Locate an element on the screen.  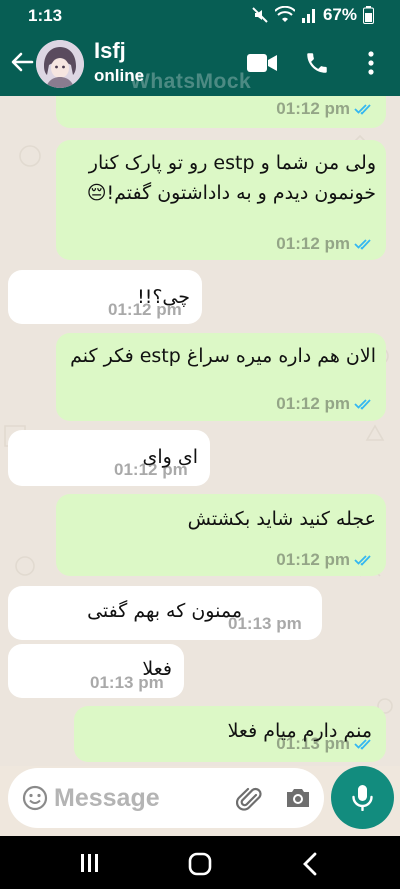
emoji-icon is located at coordinates (35, 798).